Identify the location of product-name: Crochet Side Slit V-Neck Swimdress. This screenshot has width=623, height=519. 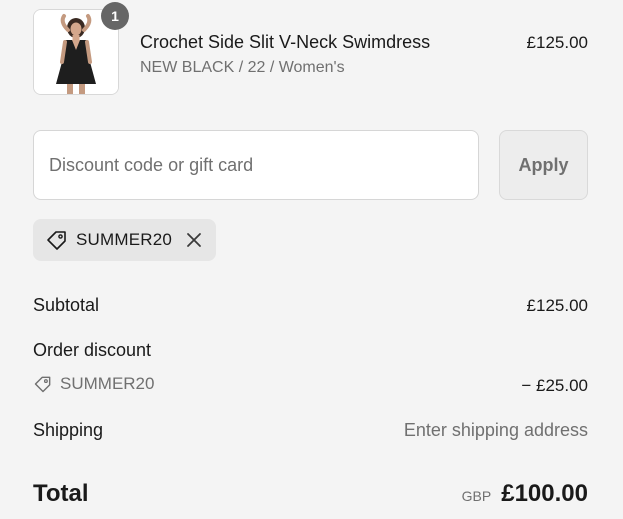
(285, 42).